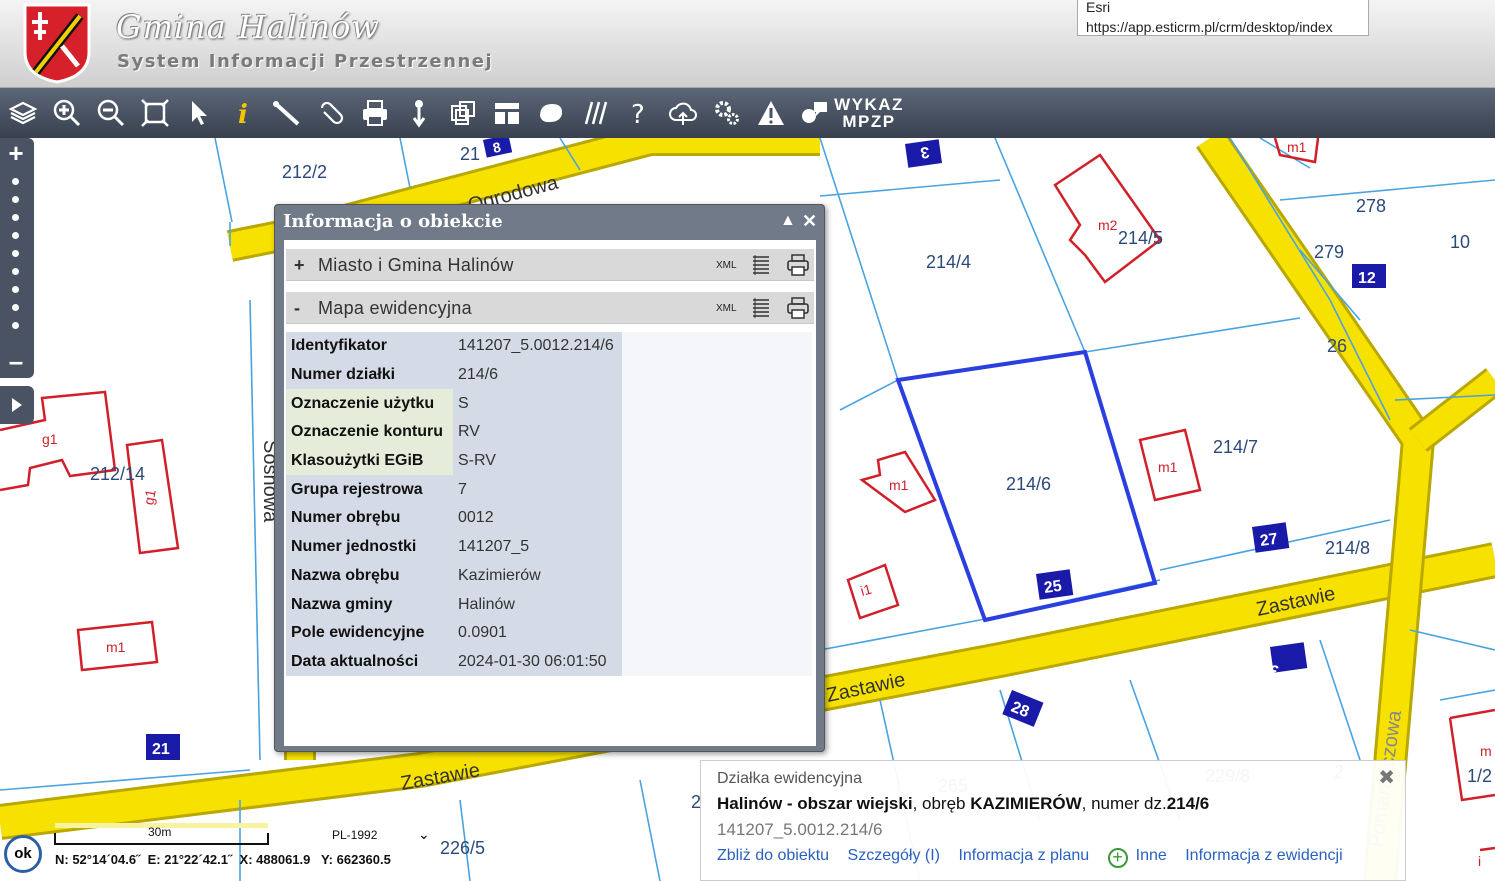 The height and width of the screenshot is (881, 1495). What do you see at coordinates (369, 662) in the screenshot?
I see `attribute-key: Data aktualności` at bounding box center [369, 662].